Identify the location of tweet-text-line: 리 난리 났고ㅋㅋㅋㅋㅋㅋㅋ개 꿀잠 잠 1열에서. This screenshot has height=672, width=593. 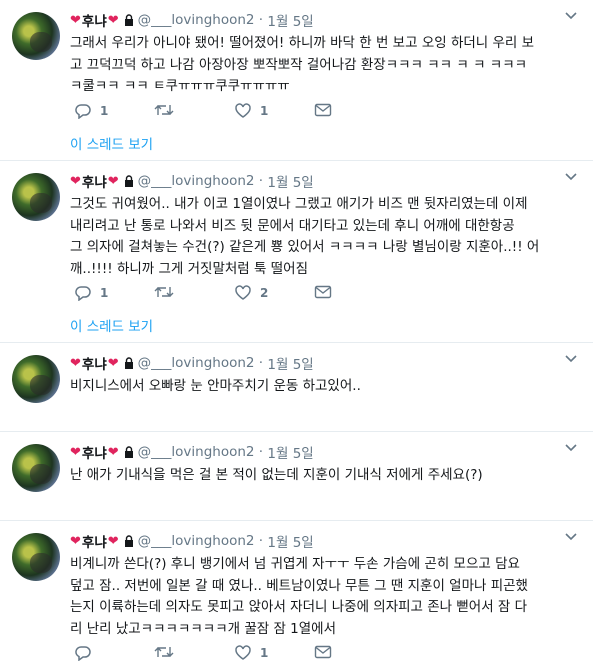
(203, 628).